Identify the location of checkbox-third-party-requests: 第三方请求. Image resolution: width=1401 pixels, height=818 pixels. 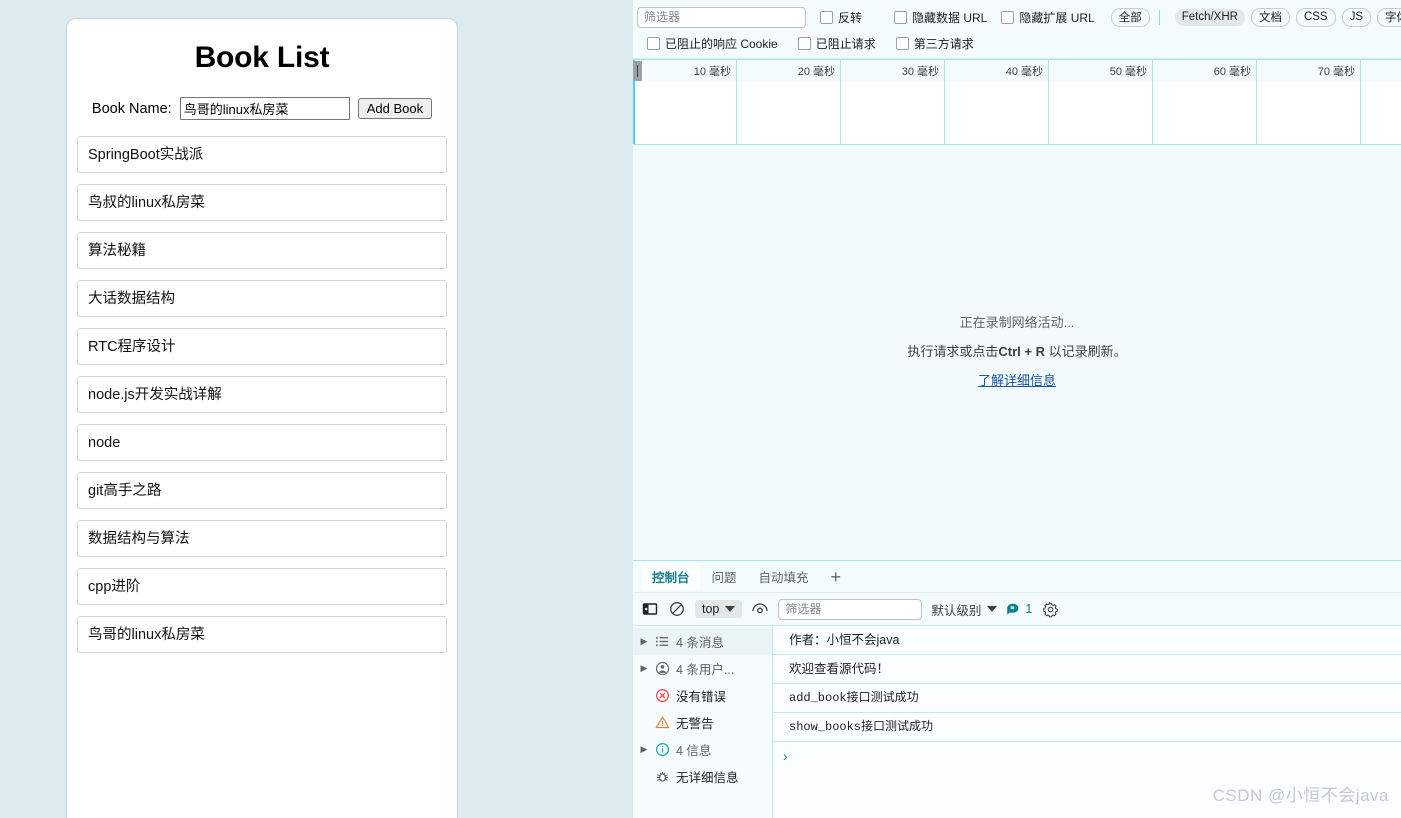
(934, 43).